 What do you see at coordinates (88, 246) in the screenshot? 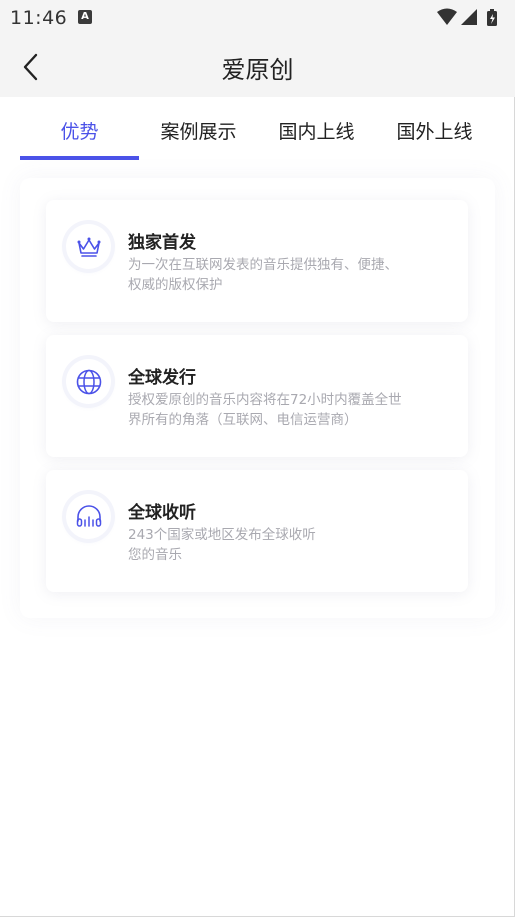
I see `crown-icon` at bounding box center [88, 246].